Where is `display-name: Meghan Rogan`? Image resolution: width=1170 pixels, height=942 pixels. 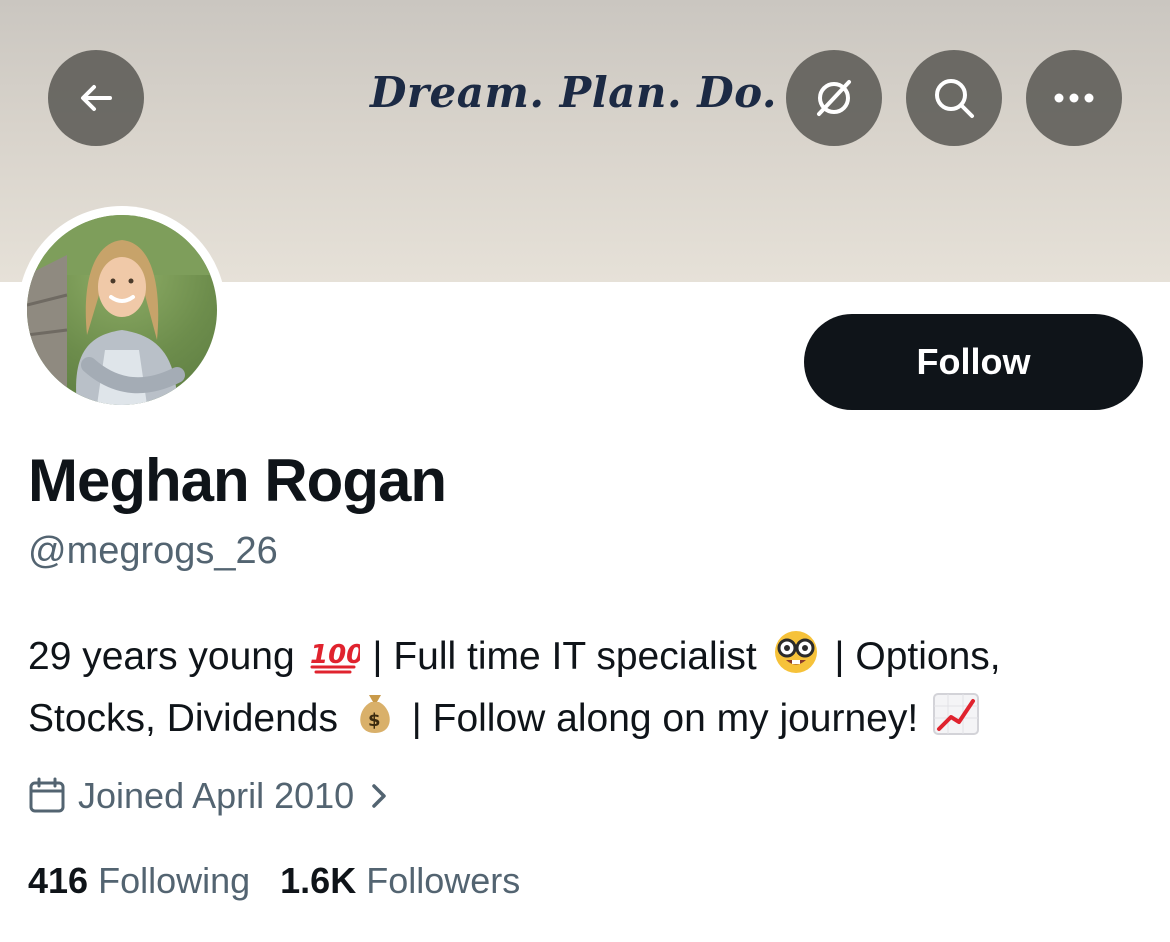
display-name: Meghan Rogan is located at coordinates (237, 480).